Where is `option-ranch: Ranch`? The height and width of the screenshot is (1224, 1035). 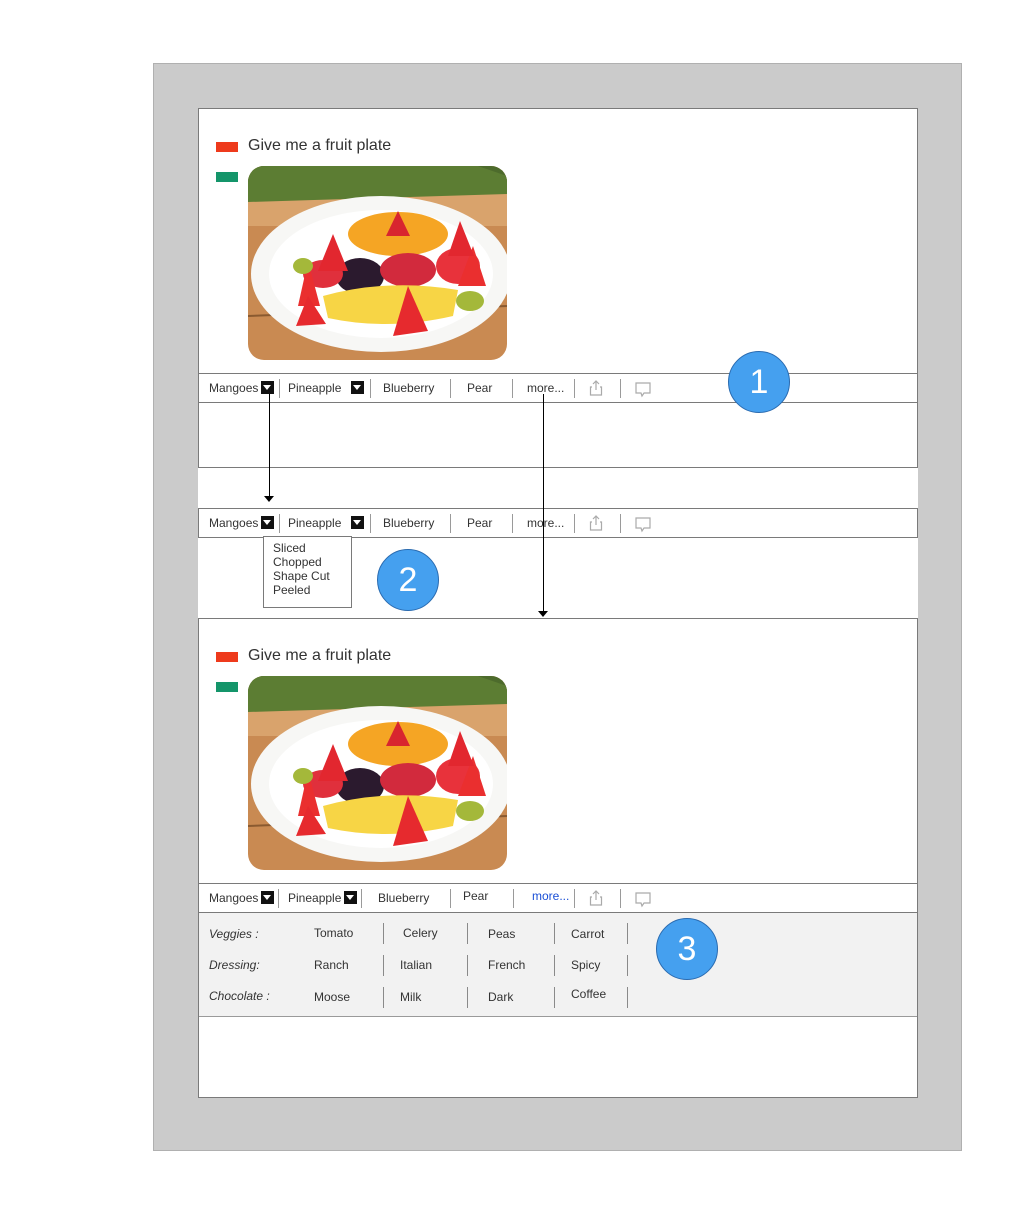 option-ranch: Ranch is located at coordinates (331, 965).